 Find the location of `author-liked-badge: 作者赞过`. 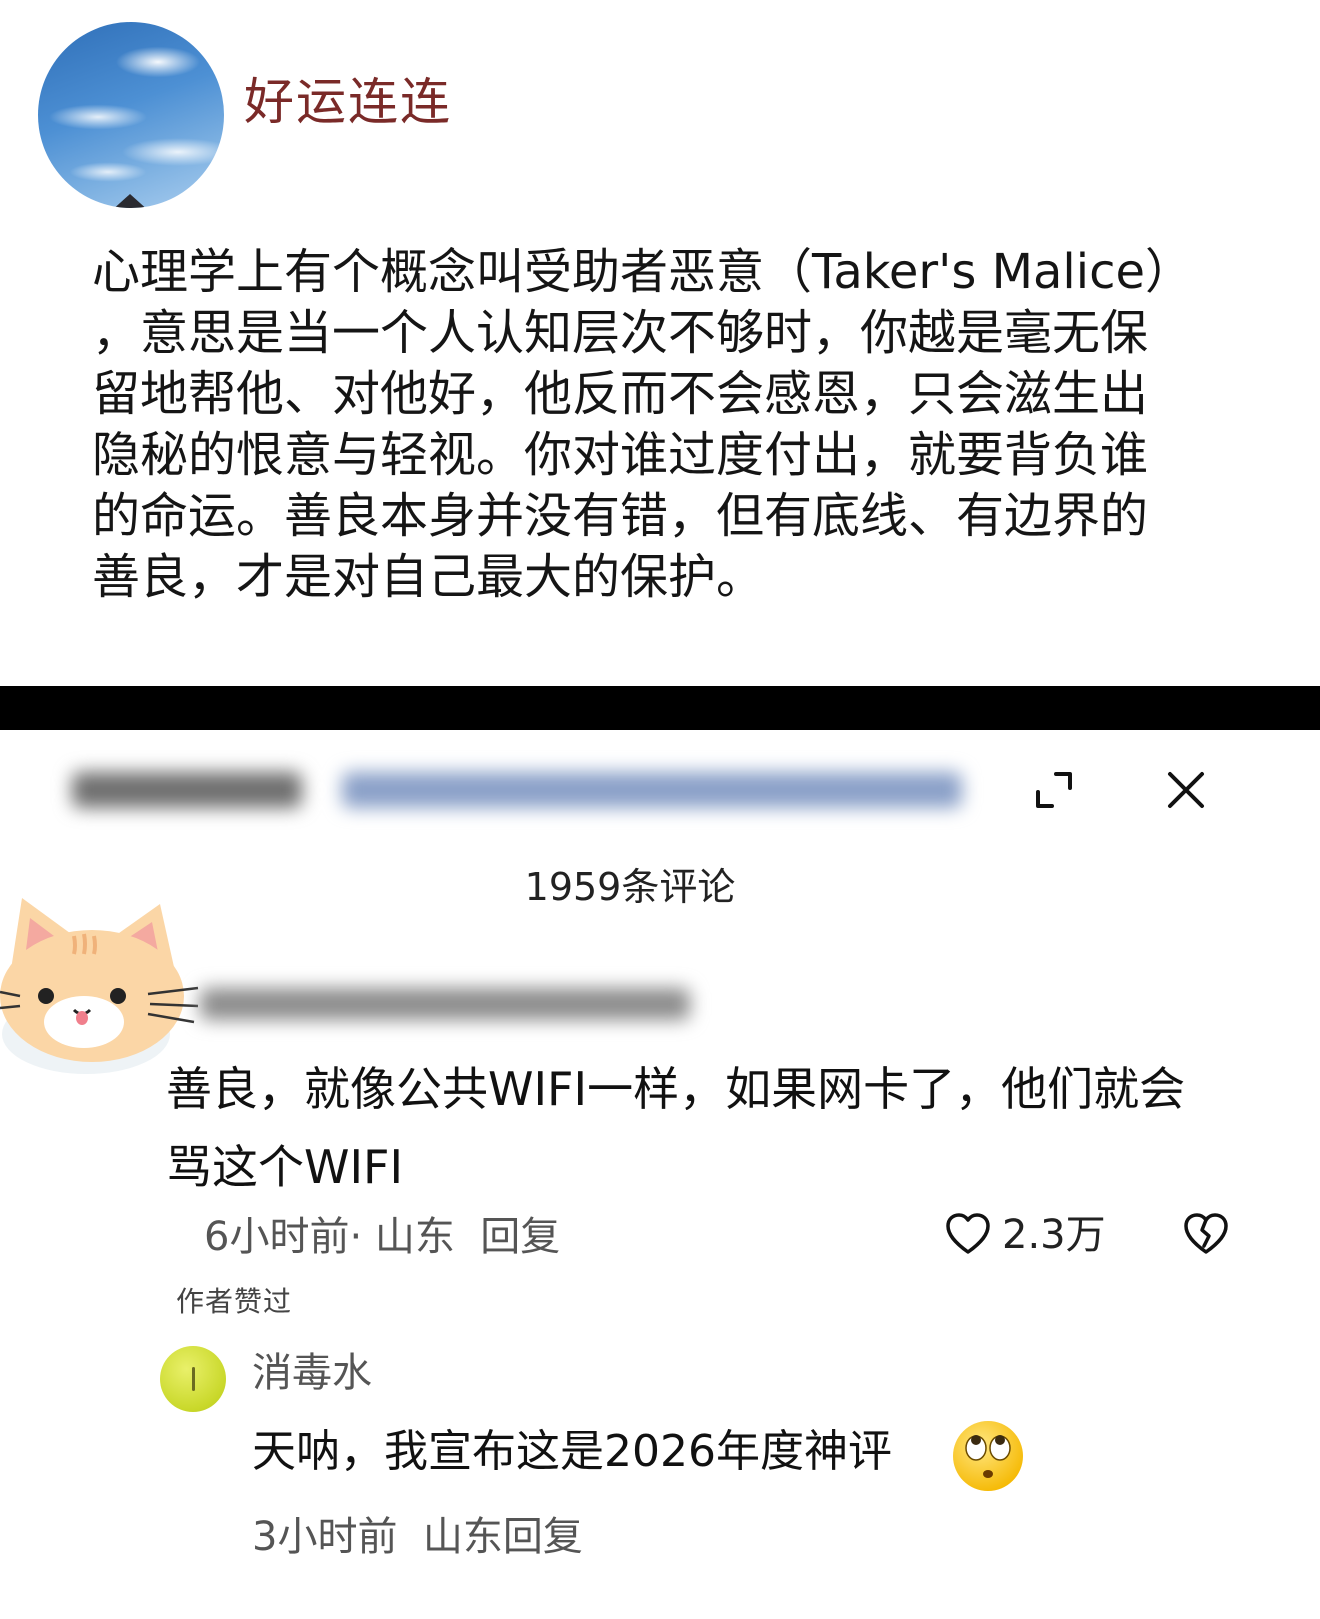

author-liked-badge: 作者赞过 is located at coordinates (234, 1301).